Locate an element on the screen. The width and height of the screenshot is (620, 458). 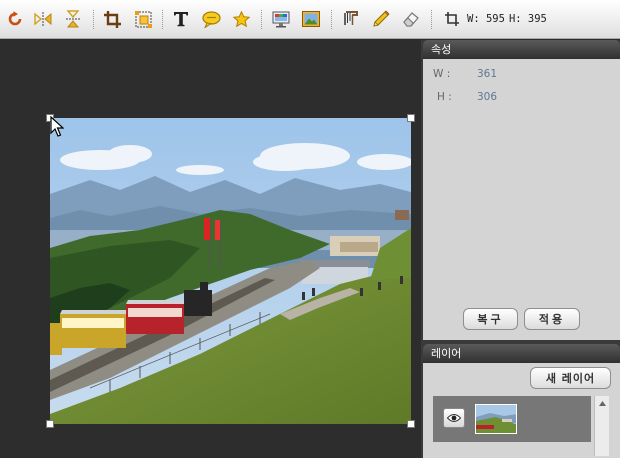
eye-icon is located at coordinates (454, 418).